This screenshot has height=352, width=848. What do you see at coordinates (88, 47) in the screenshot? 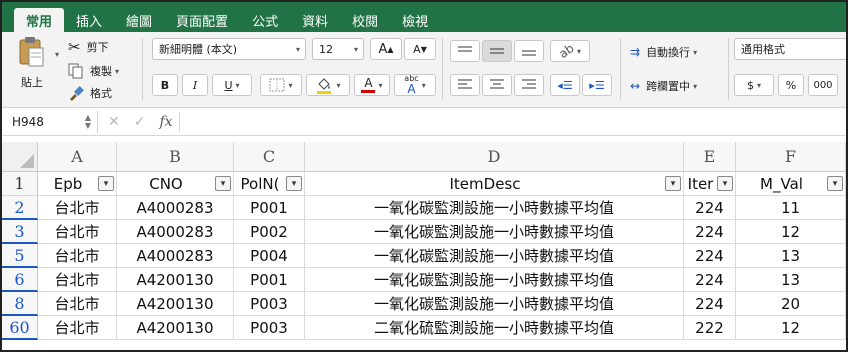
I see `cut-button: ✂ 剪下` at bounding box center [88, 47].